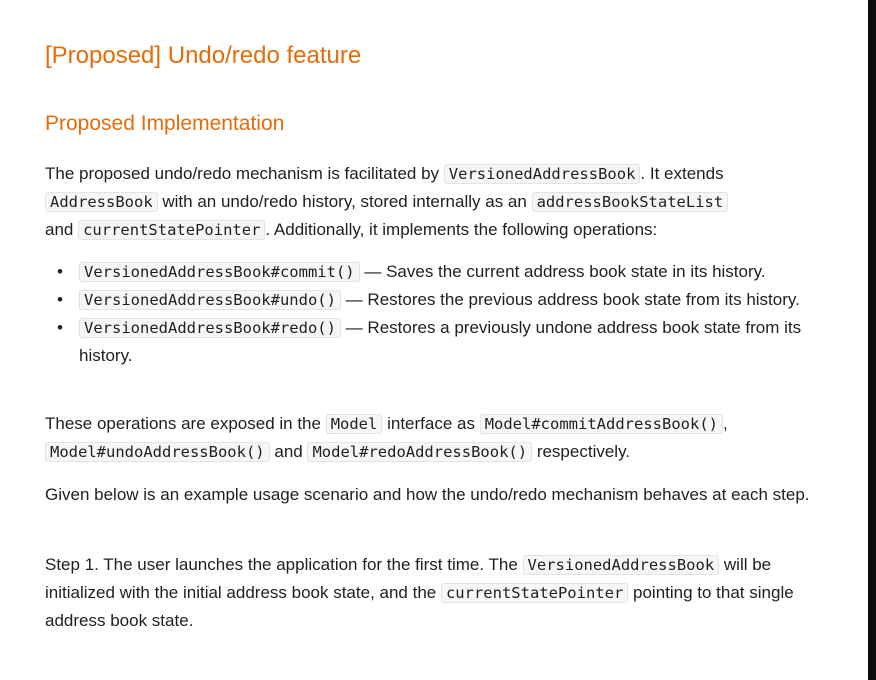  What do you see at coordinates (210, 328) in the screenshot?
I see `code-redo: VersionedAddressBook#redo()` at bounding box center [210, 328].